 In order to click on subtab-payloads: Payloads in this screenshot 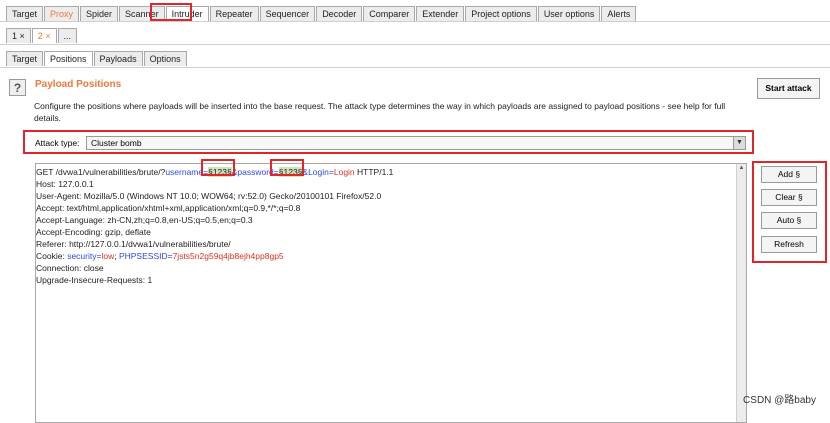, I will do `click(118, 58)`.